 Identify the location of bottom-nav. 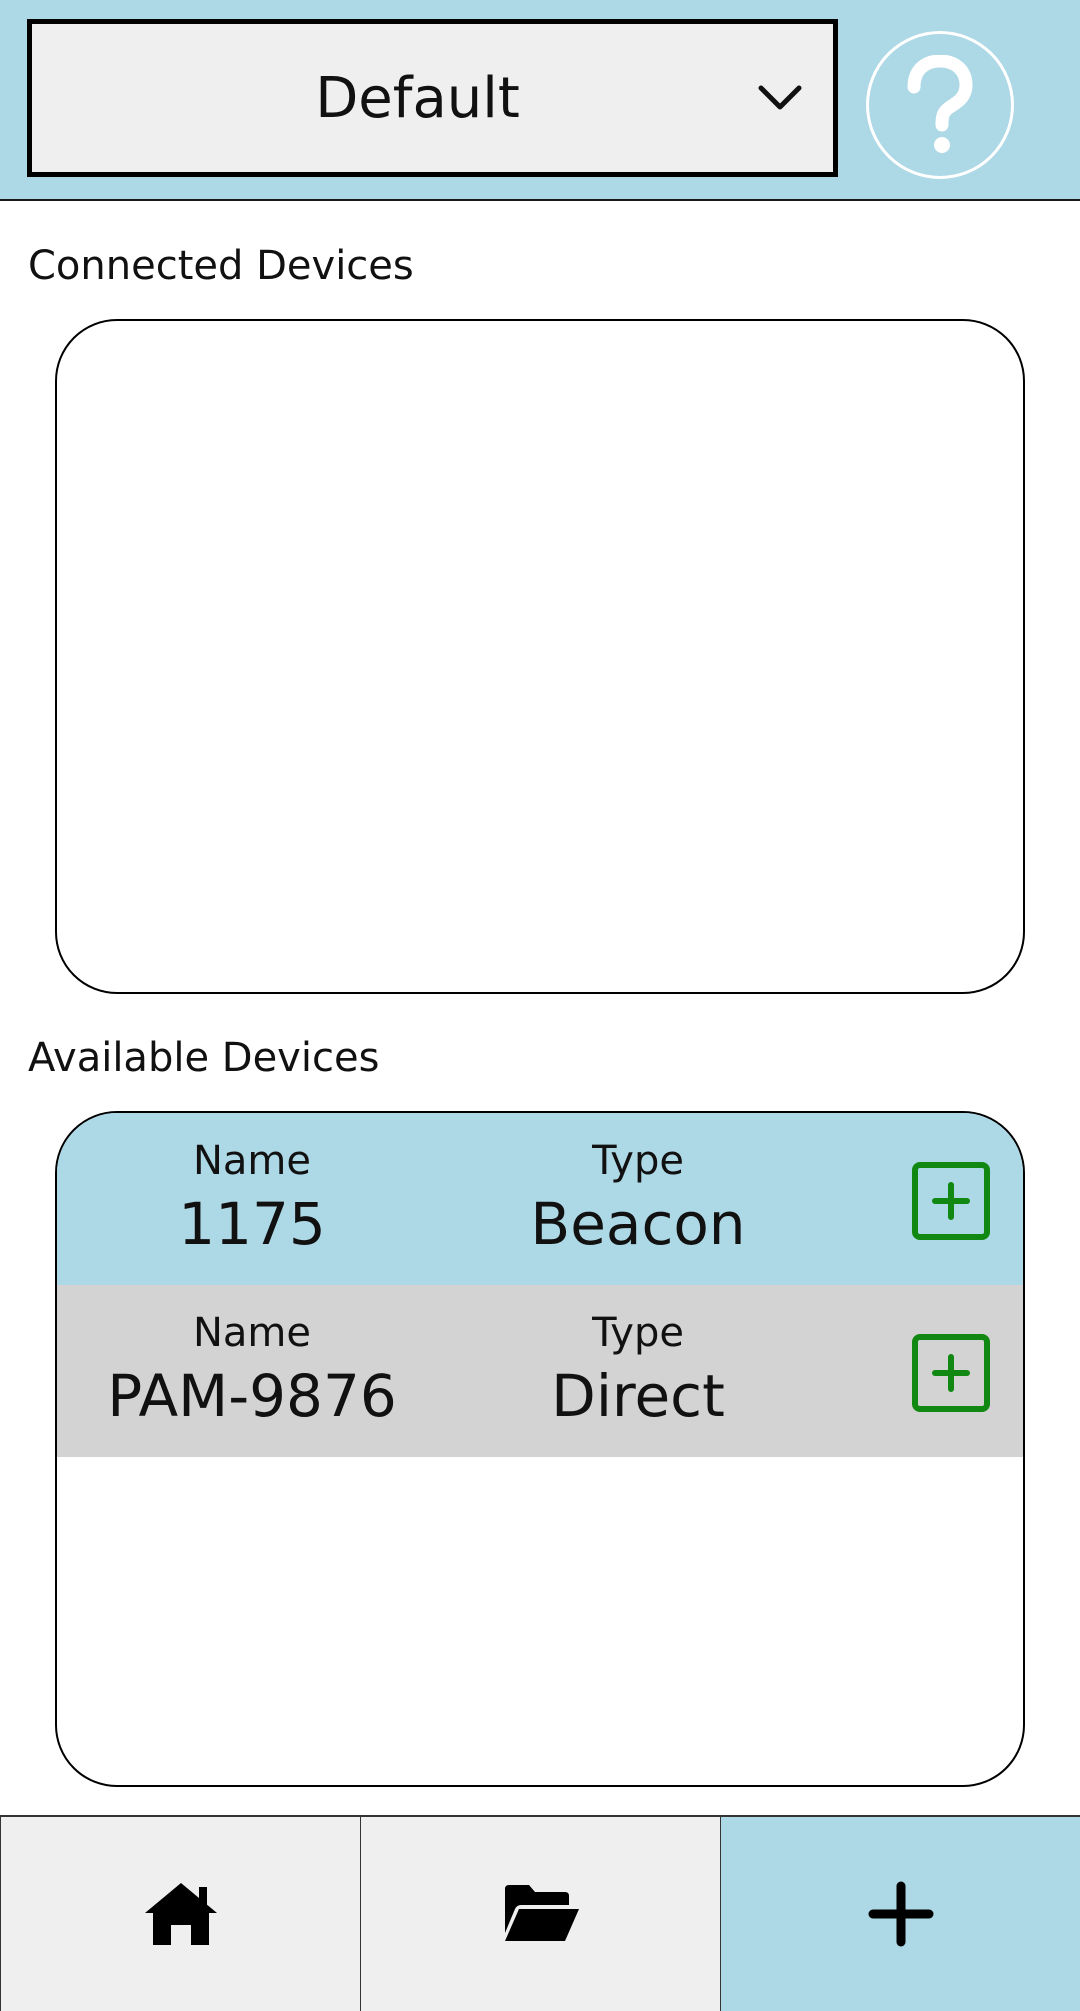
(540, 1913).